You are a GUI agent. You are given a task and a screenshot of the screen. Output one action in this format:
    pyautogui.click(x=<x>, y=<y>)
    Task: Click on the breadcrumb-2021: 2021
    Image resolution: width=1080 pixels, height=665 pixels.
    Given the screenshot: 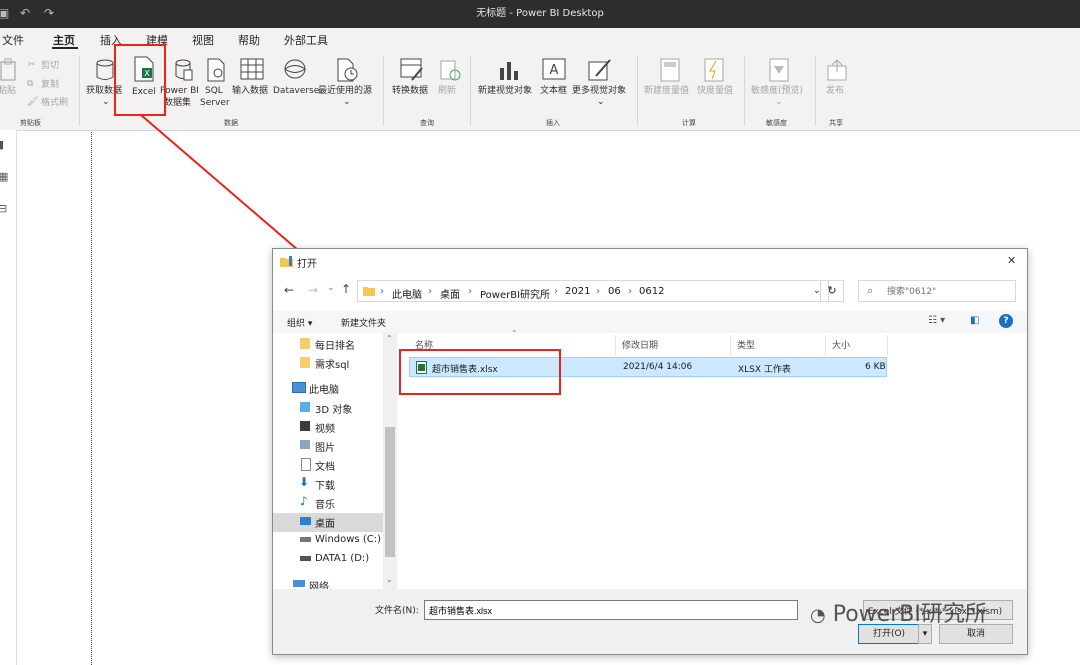 What is the action you would take?
    pyautogui.click(x=577, y=291)
    